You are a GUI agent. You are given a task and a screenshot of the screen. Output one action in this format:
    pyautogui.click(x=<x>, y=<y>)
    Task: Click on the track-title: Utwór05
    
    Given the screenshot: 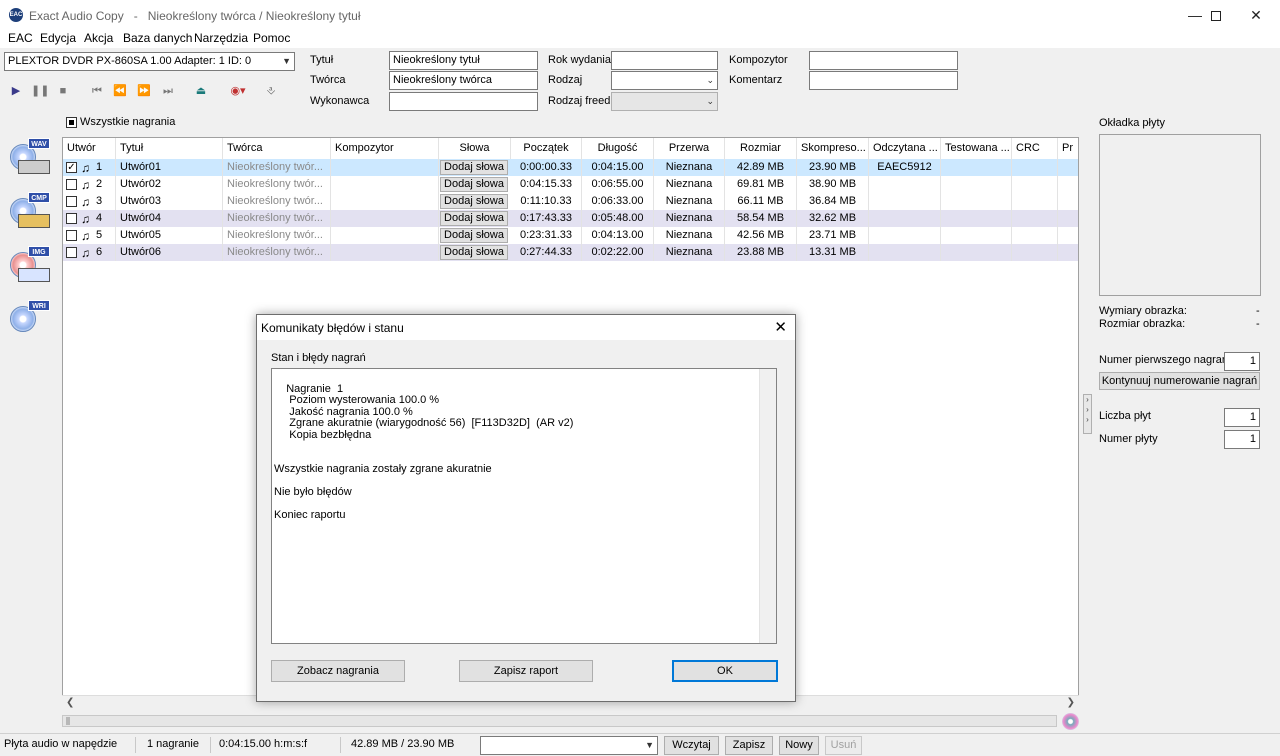 What is the action you would take?
    pyautogui.click(x=169, y=235)
    